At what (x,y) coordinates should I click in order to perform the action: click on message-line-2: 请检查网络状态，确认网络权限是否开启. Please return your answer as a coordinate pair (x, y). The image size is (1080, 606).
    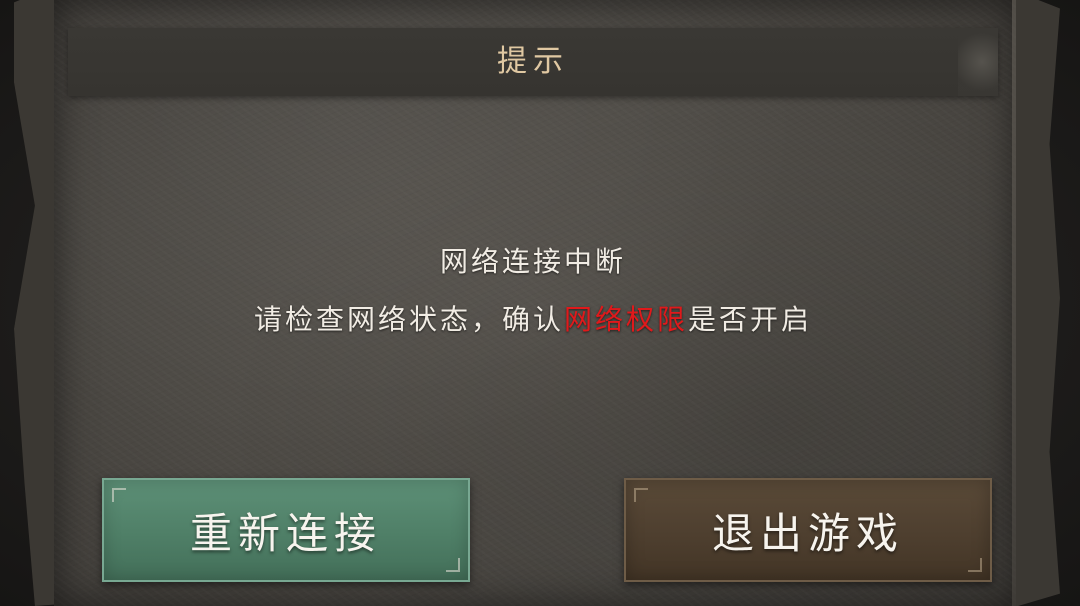
    Looking at the image, I should click on (533, 318).